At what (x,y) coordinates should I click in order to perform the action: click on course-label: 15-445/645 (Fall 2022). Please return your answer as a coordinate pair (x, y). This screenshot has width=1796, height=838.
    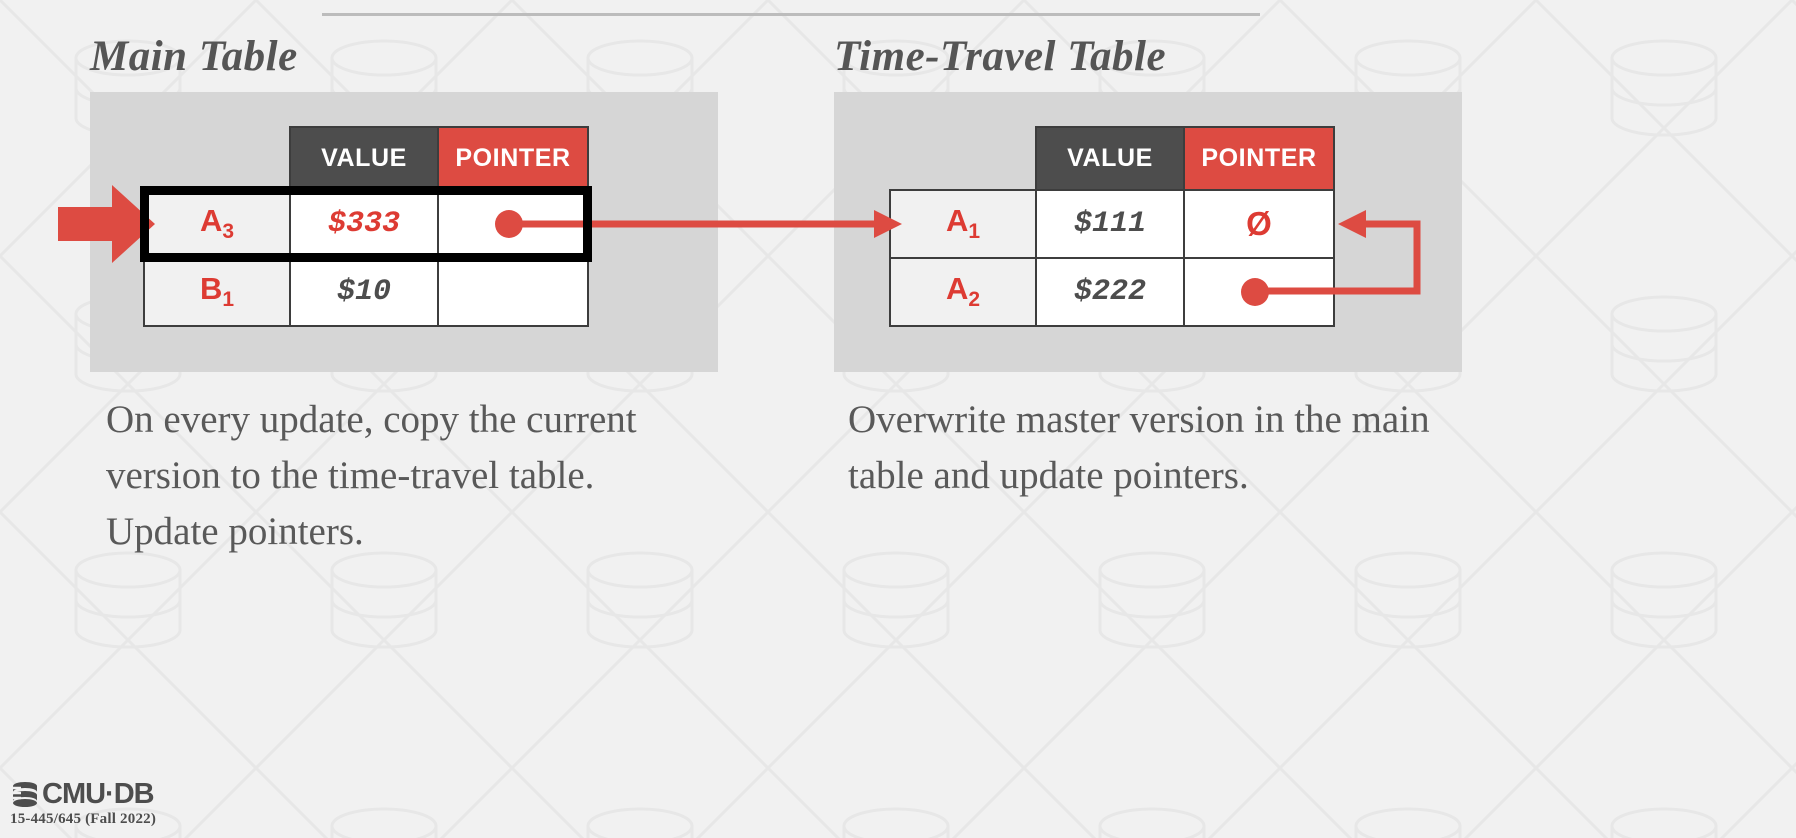
    Looking at the image, I should click on (83, 819).